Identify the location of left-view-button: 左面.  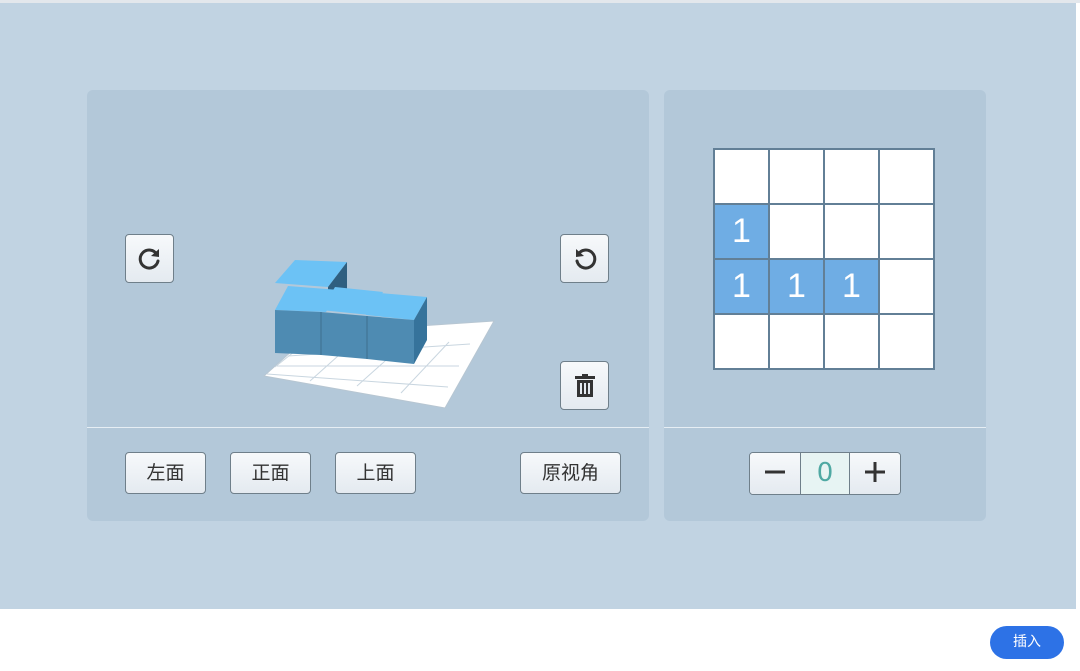
(165, 473).